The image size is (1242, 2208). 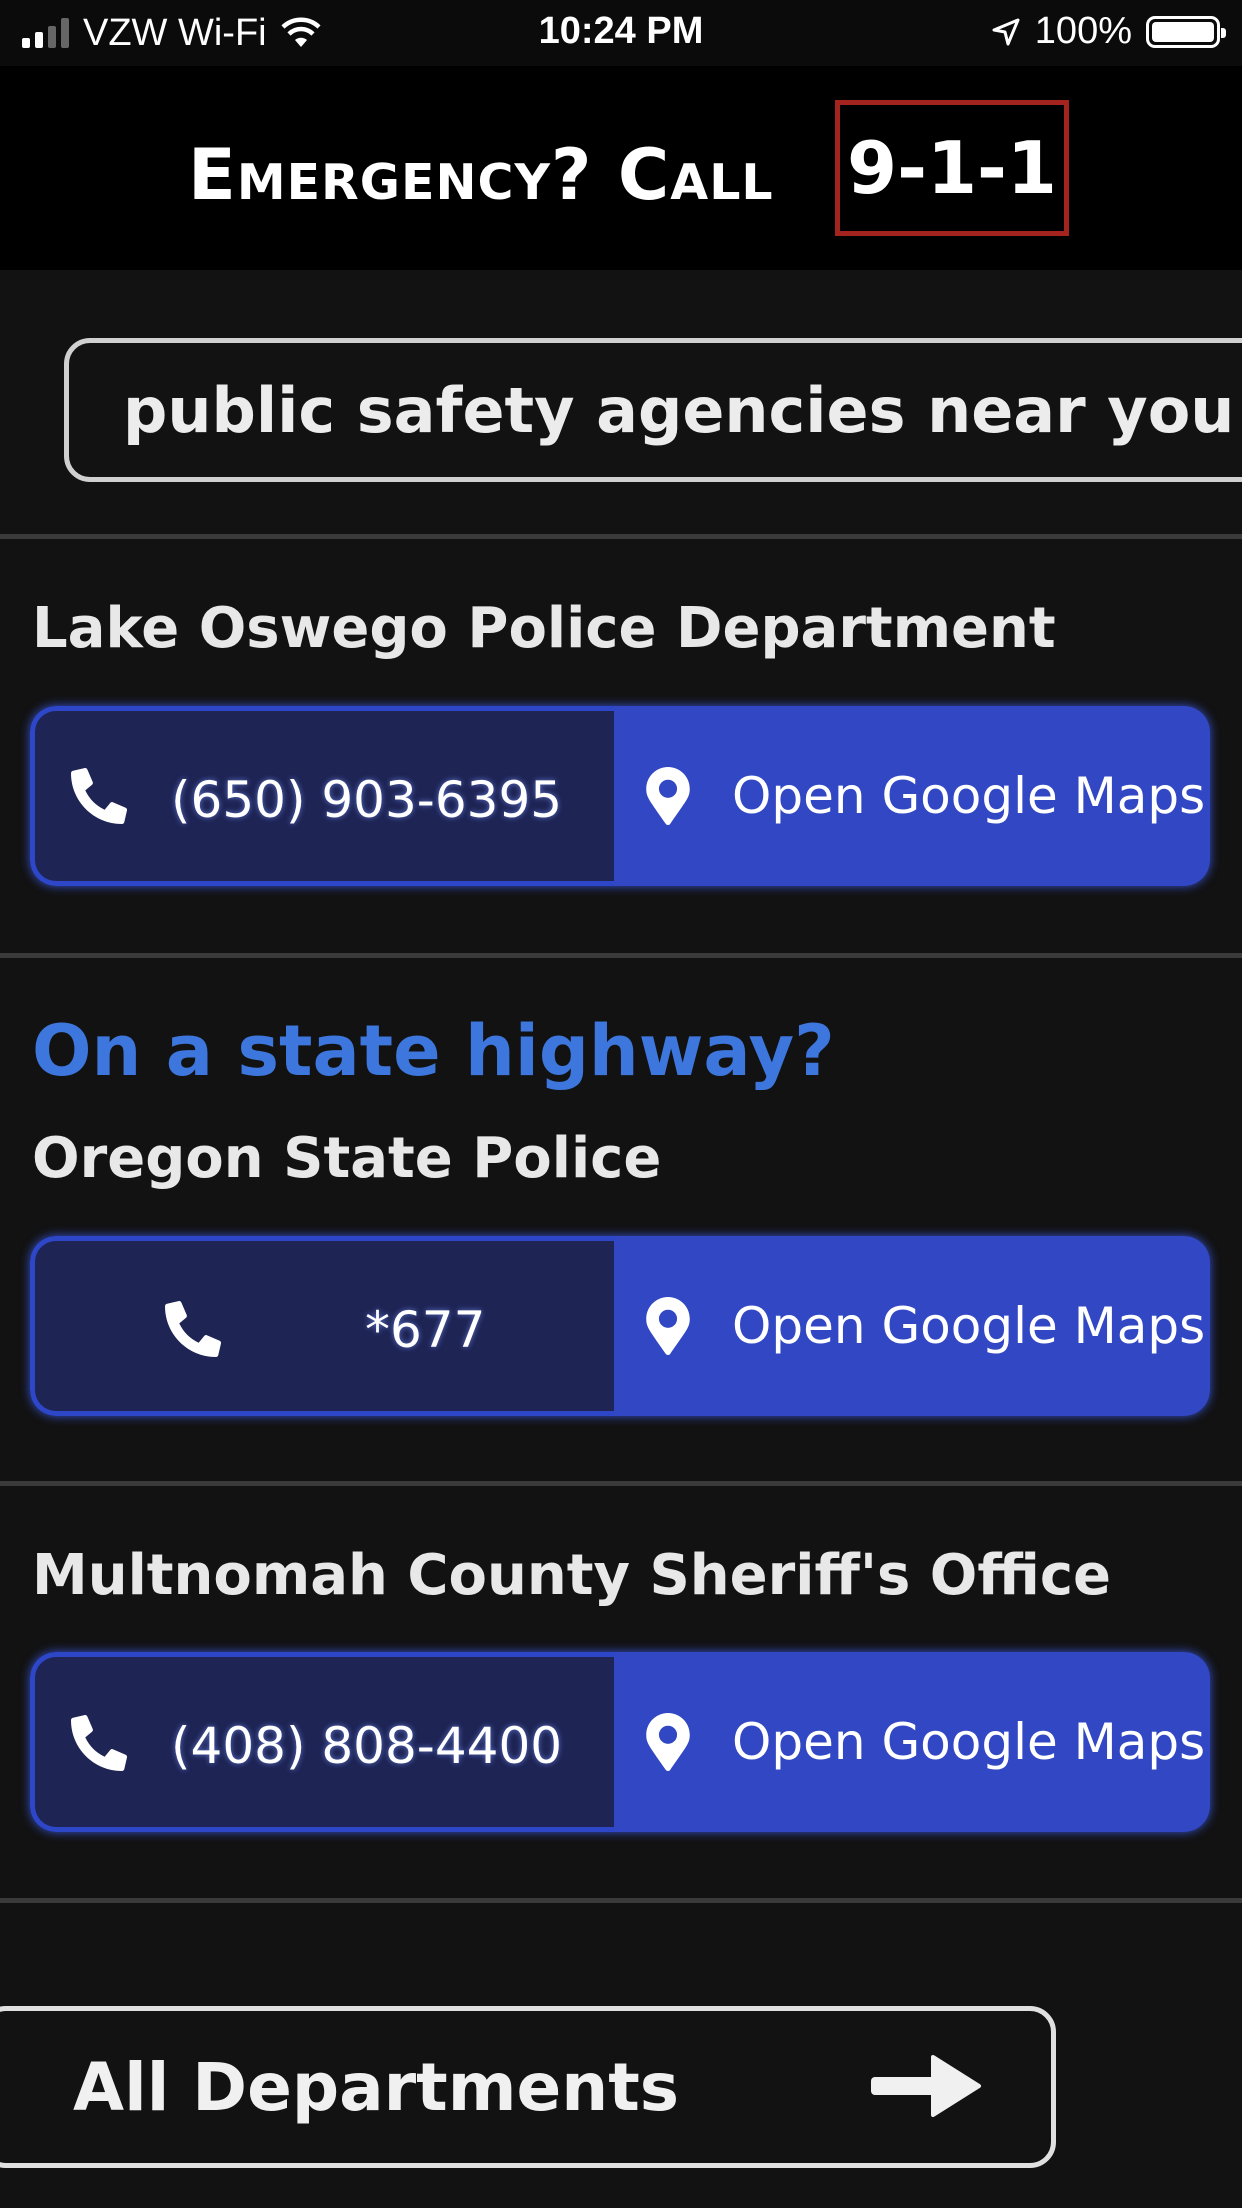 What do you see at coordinates (481, 175) in the screenshot?
I see `emergency-text: Emergency? Call` at bounding box center [481, 175].